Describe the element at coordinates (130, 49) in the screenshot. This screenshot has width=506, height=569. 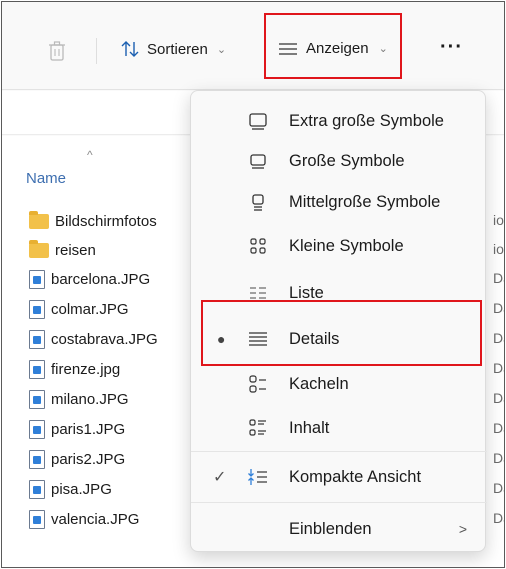
I see `sort-arrows-icon` at that location.